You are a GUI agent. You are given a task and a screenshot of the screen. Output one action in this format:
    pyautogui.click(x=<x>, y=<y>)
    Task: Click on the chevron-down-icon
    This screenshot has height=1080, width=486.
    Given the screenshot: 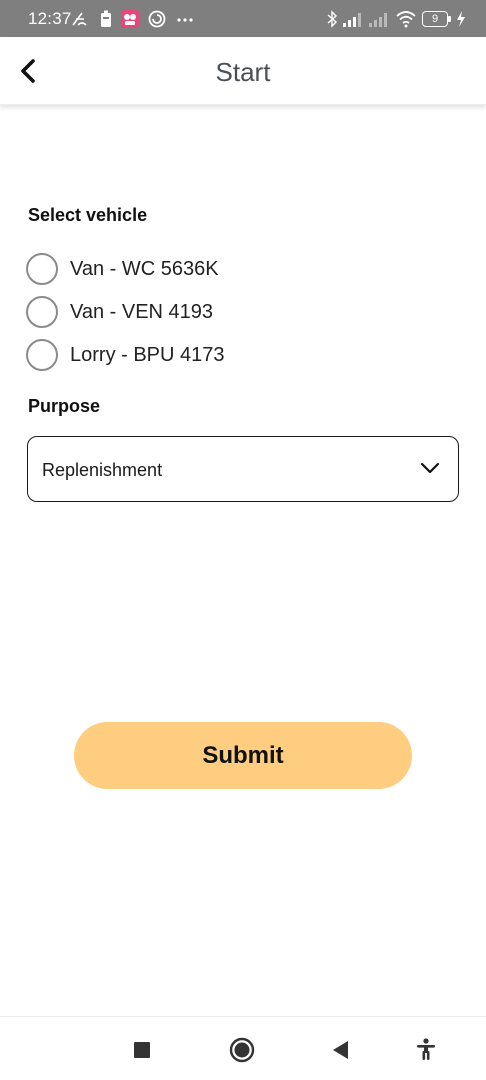 What is the action you would take?
    pyautogui.click(x=430, y=468)
    